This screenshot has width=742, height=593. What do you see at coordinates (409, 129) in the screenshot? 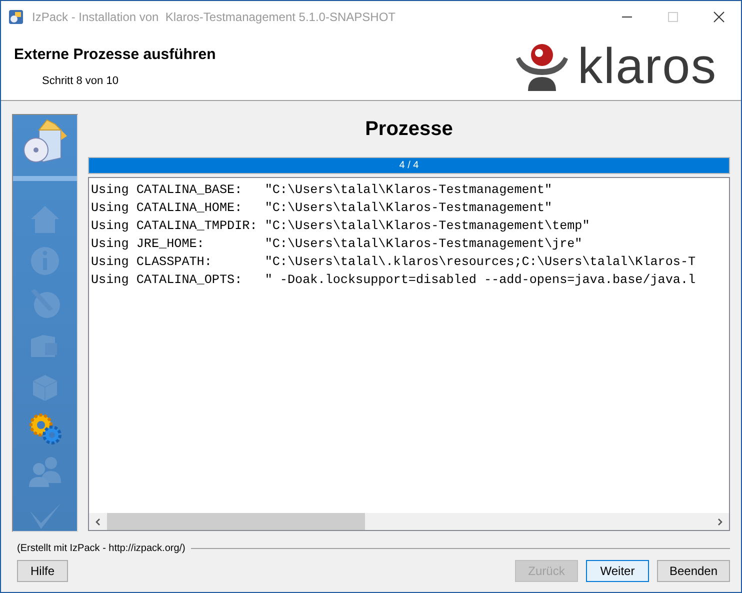
I see `panel-title: Prozesse` at bounding box center [409, 129].